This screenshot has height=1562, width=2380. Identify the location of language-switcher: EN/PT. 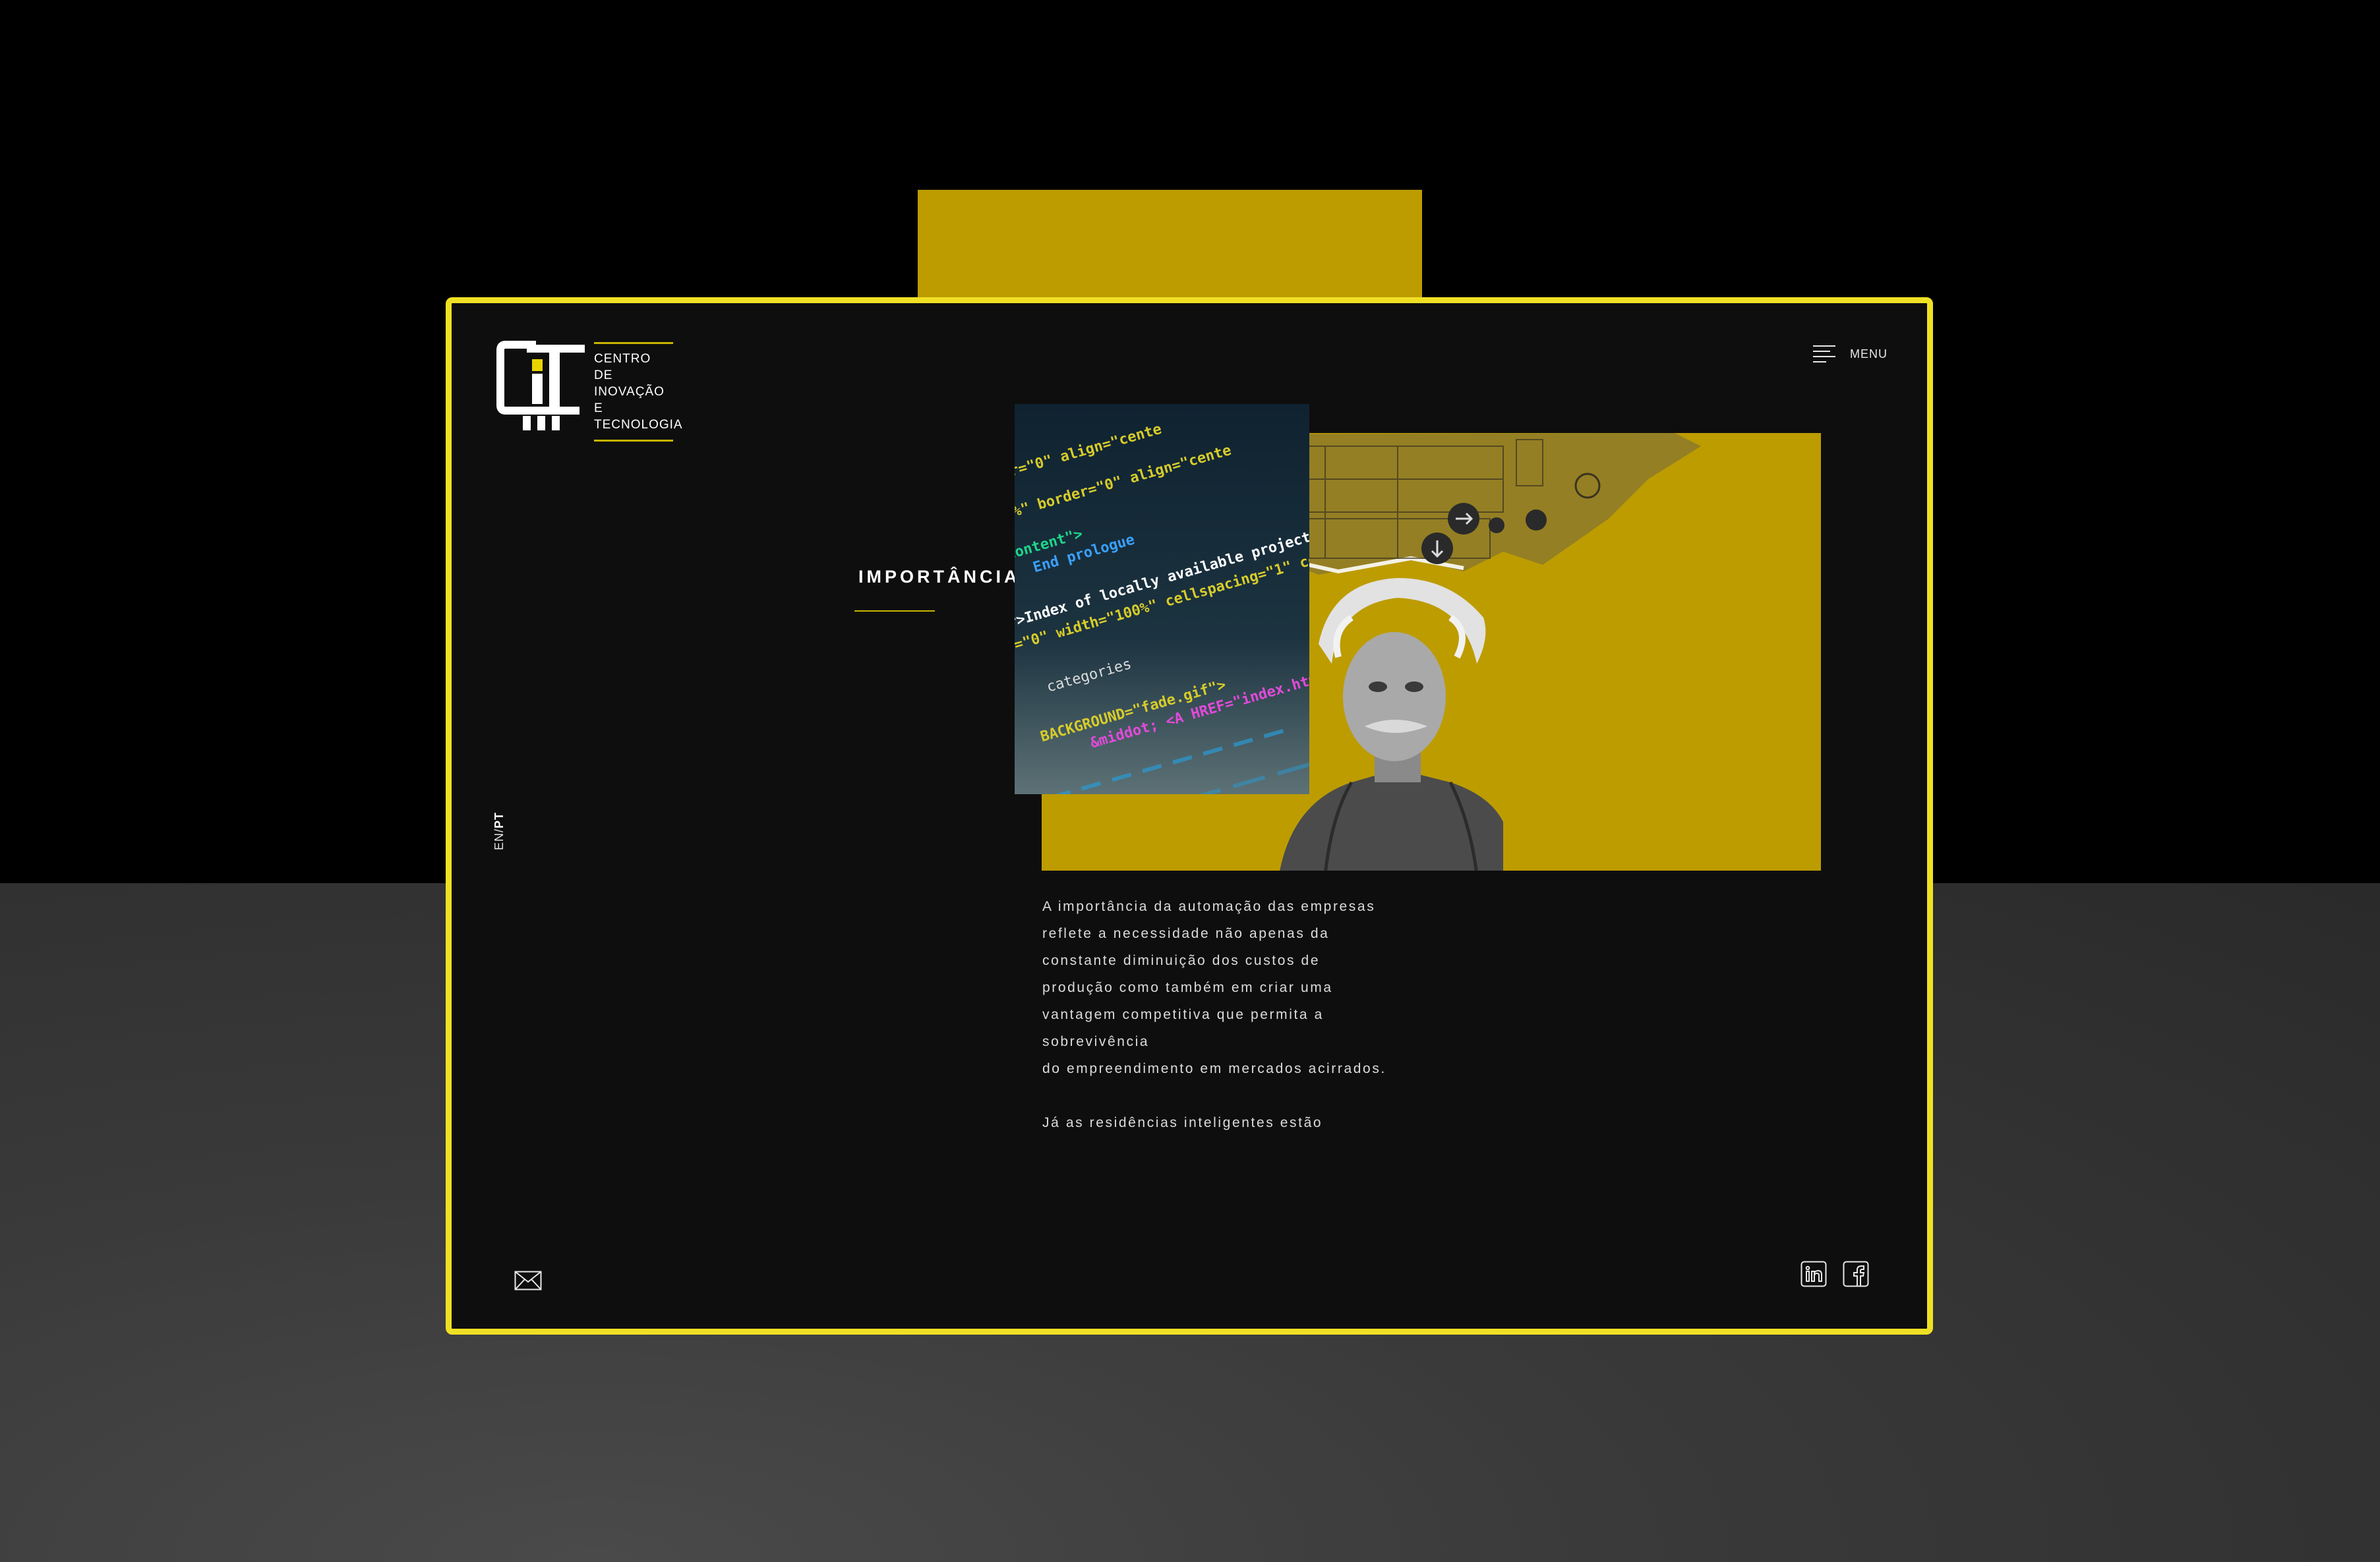
(502, 821).